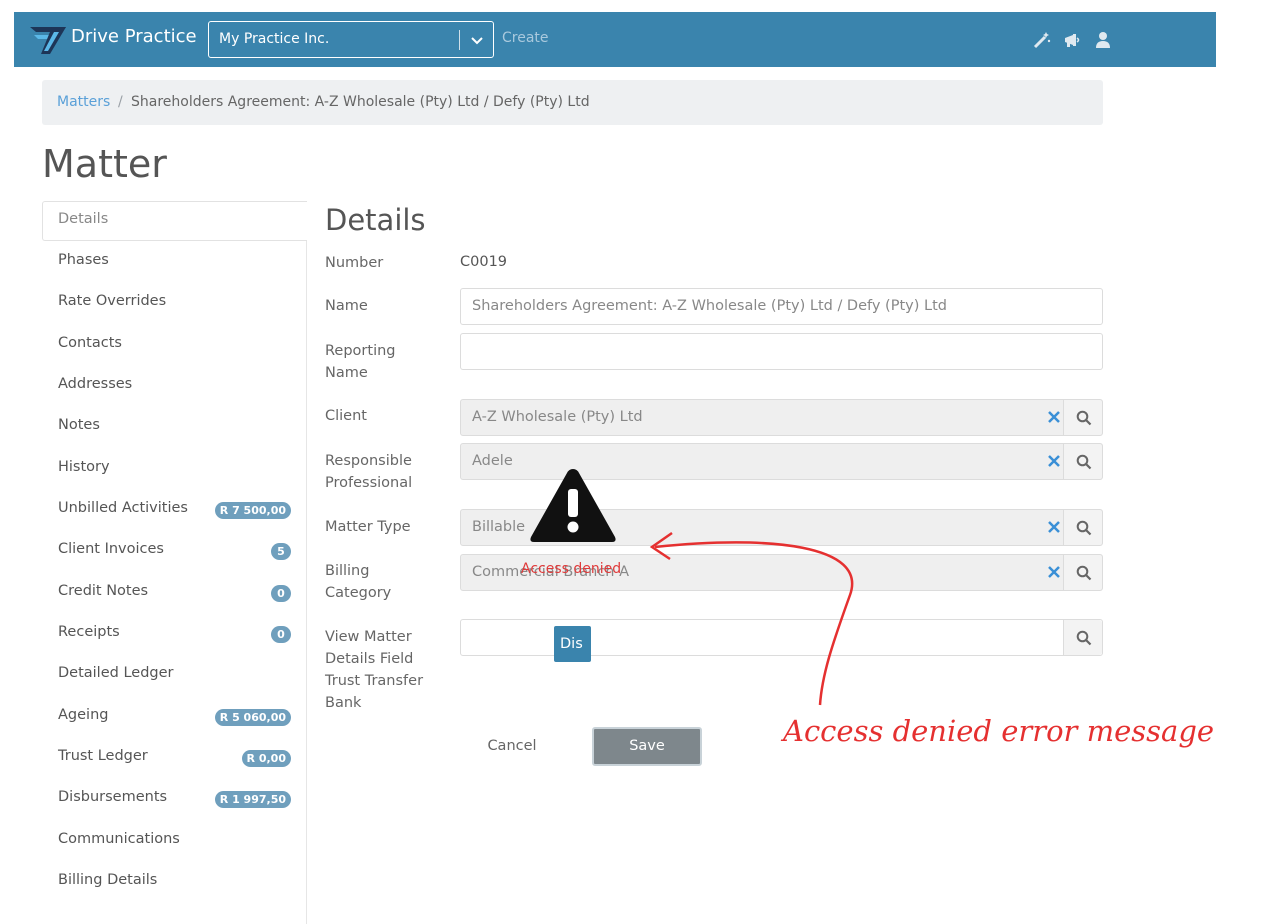 The height and width of the screenshot is (924, 1272). Describe the element at coordinates (174, 882) in the screenshot. I see `sidebar-item-billing-details: Billing Details` at that location.